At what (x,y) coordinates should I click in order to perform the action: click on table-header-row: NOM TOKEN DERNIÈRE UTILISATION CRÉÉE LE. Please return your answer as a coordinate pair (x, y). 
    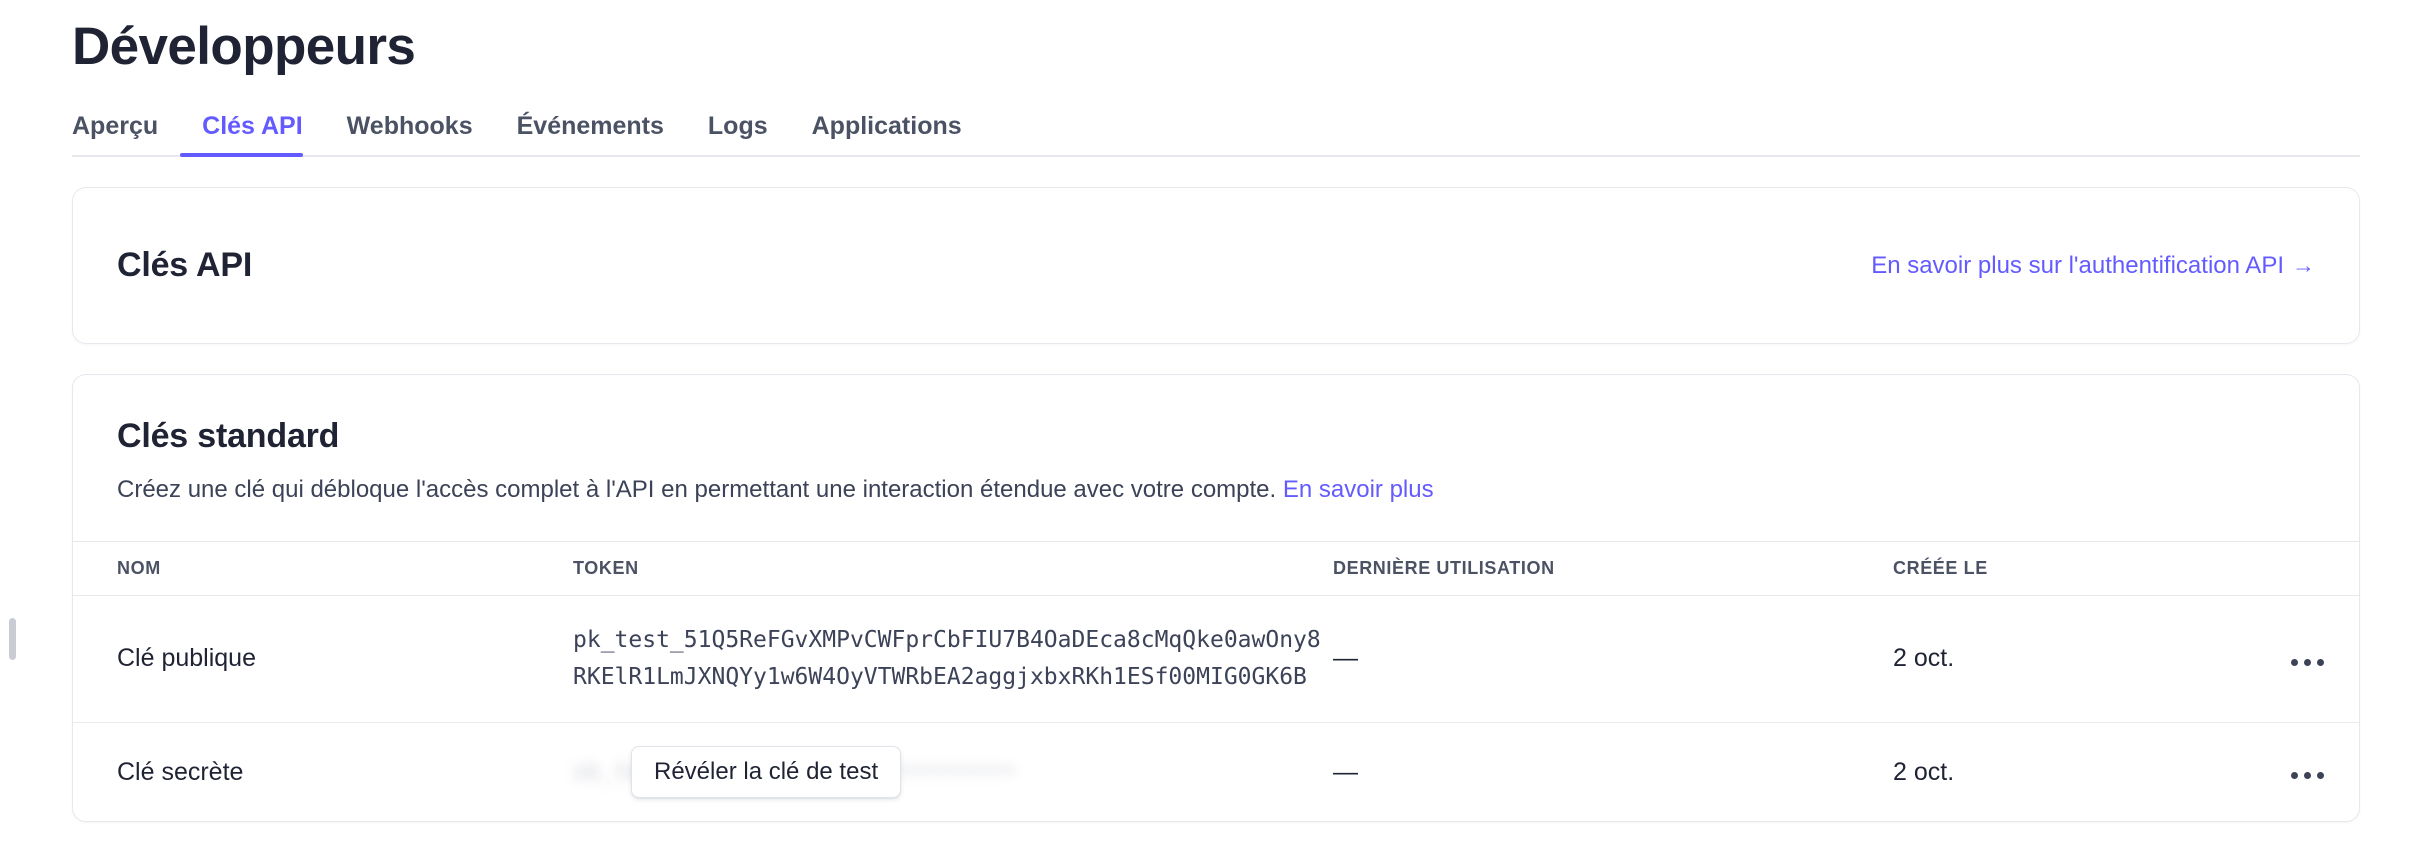
    Looking at the image, I should click on (1216, 568).